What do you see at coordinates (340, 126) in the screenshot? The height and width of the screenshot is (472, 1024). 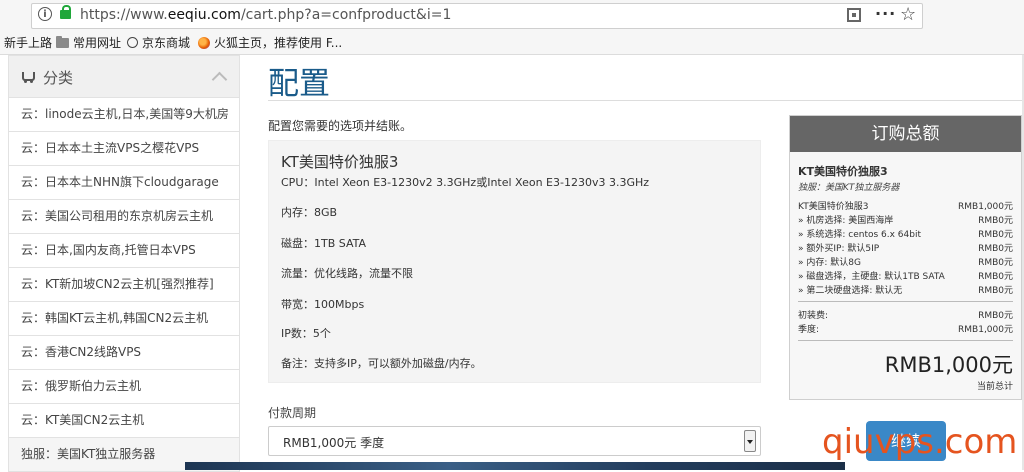 I see `intro-text: 配置您需要的选项并结账。` at bounding box center [340, 126].